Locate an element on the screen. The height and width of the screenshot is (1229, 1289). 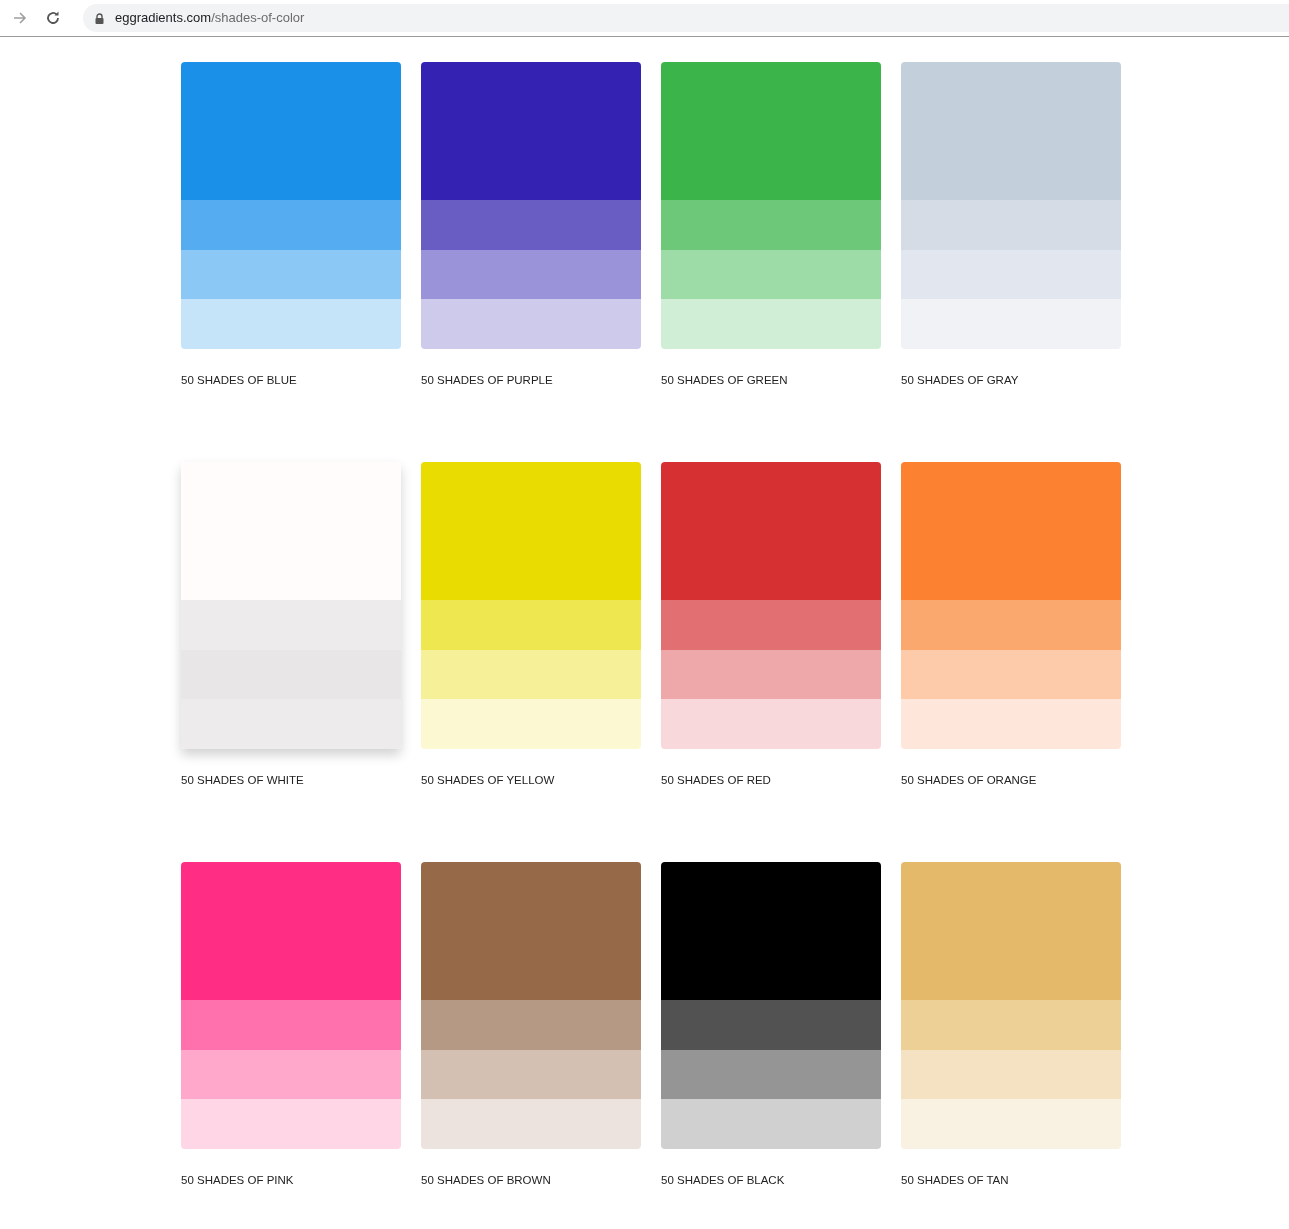
url-text: eggradients.com/shades-of-color is located at coordinates (210, 18).